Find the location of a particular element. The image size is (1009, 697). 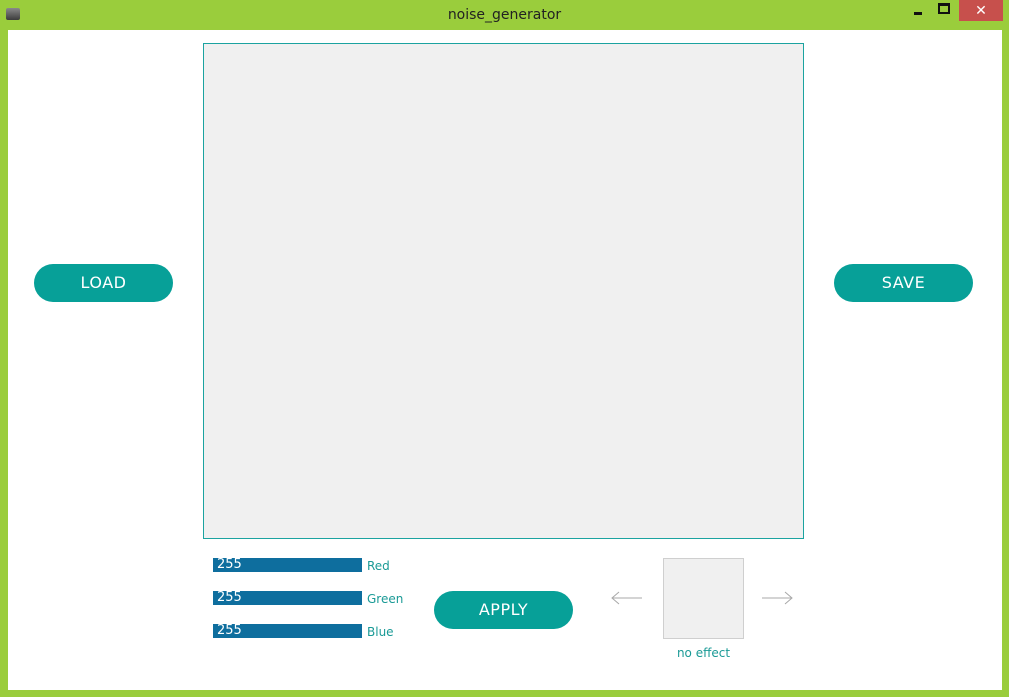

green-slider-label: Green is located at coordinates (385, 599).